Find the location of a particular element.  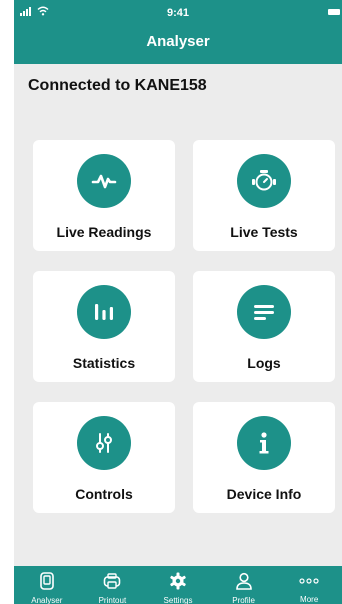

tile-label: Controls is located at coordinates (104, 494).